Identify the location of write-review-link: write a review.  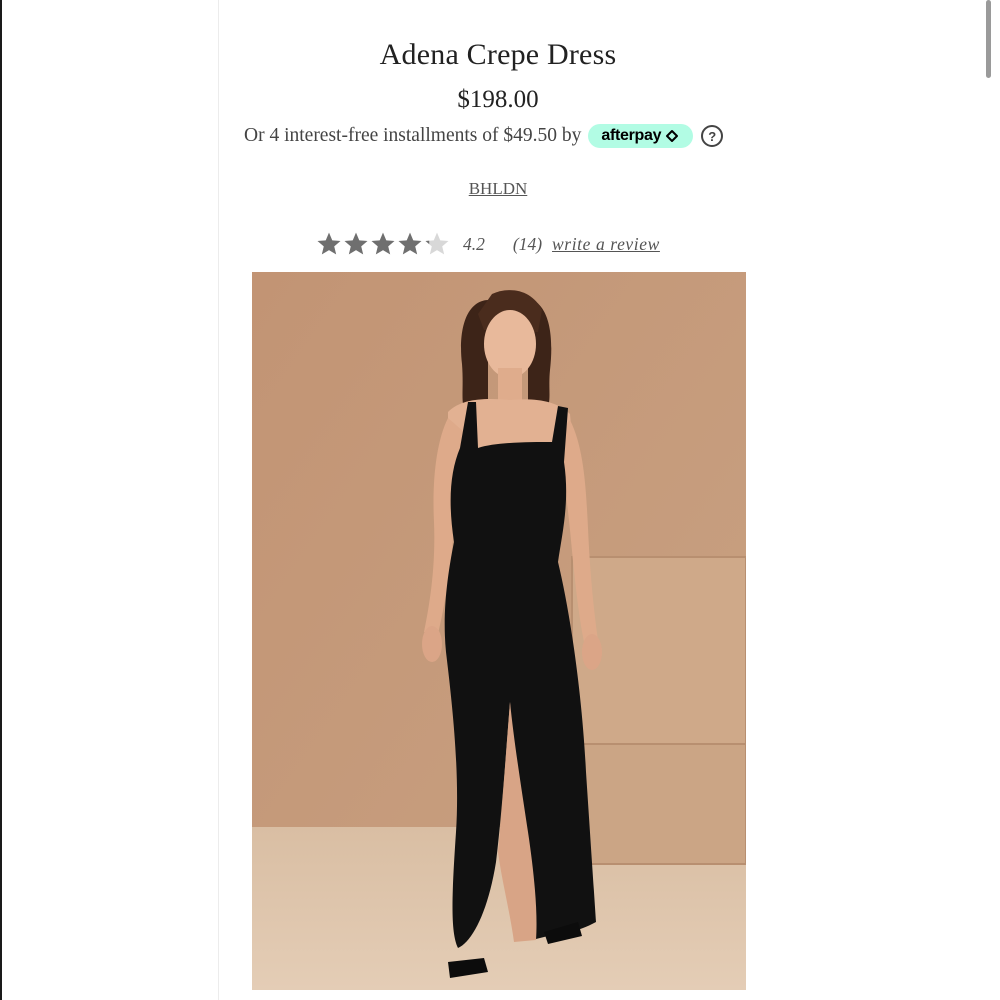
(606, 244).